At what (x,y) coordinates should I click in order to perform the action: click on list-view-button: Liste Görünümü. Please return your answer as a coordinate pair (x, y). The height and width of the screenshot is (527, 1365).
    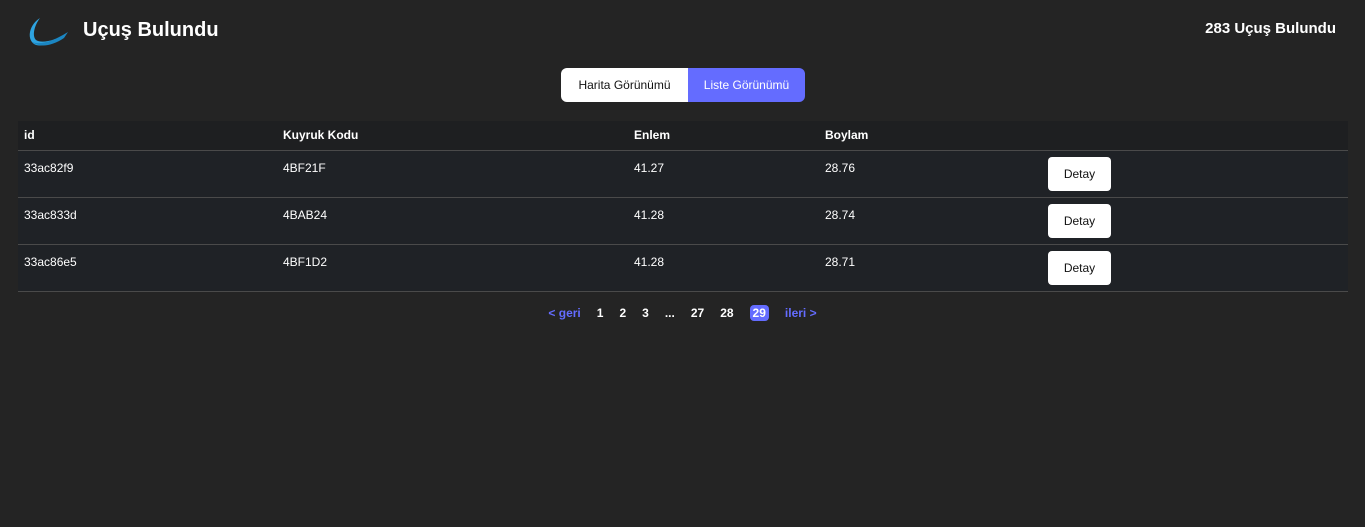
    Looking at the image, I should click on (746, 85).